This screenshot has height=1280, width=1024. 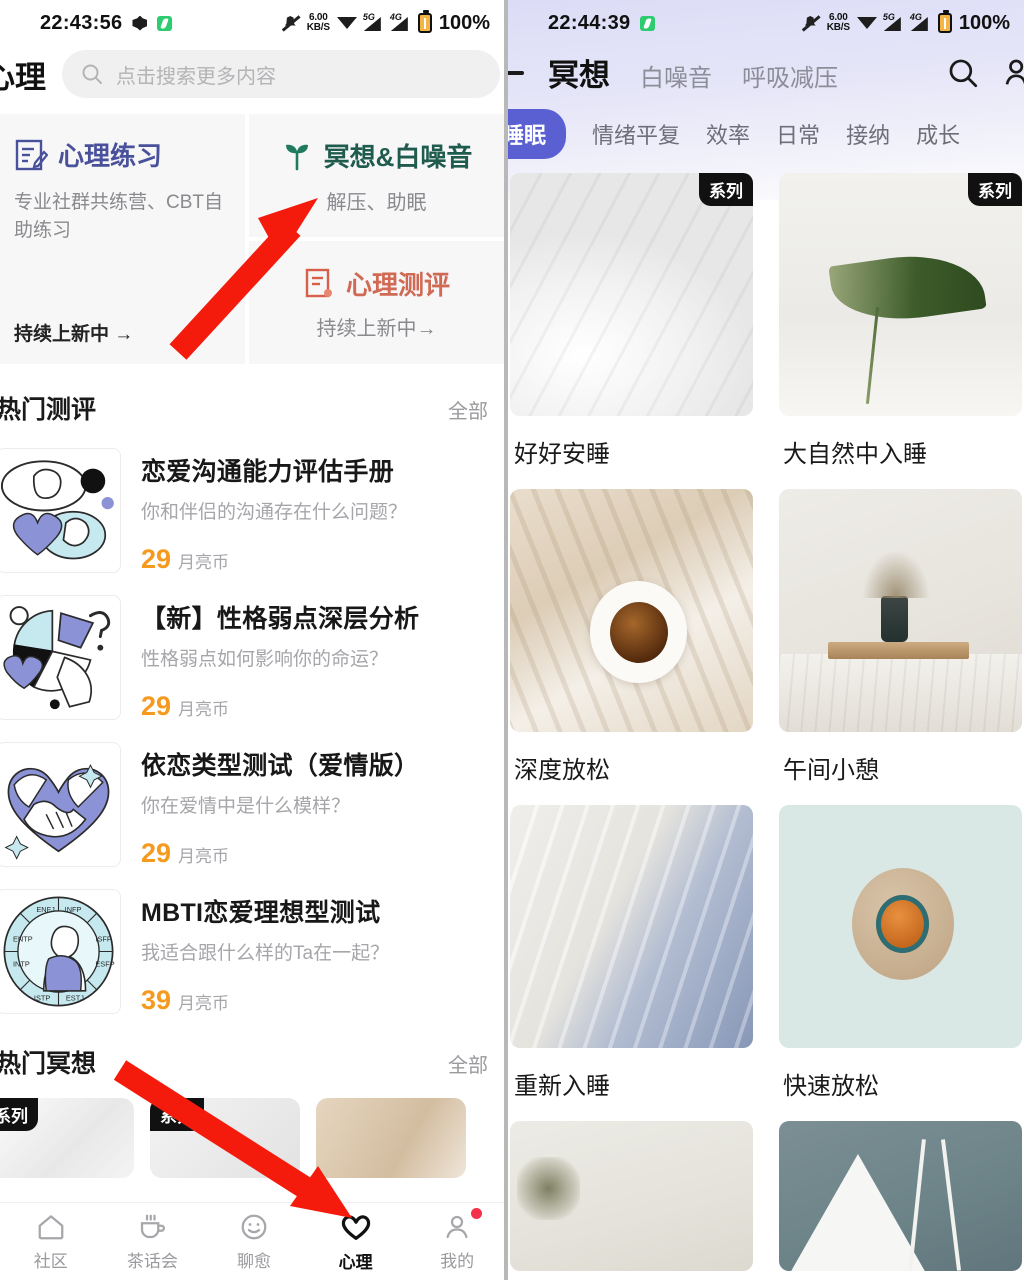 What do you see at coordinates (790, 75) in the screenshot?
I see `tab-breathing: 呼吸减压` at bounding box center [790, 75].